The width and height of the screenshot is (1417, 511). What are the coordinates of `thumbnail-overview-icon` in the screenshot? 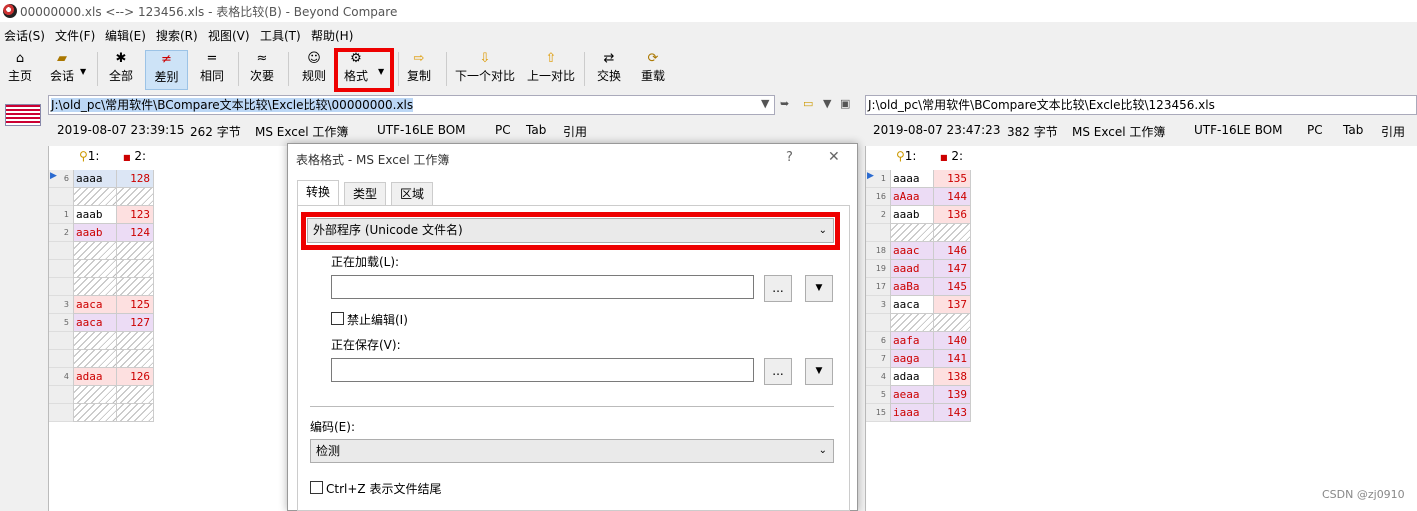 It's located at (23, 115).